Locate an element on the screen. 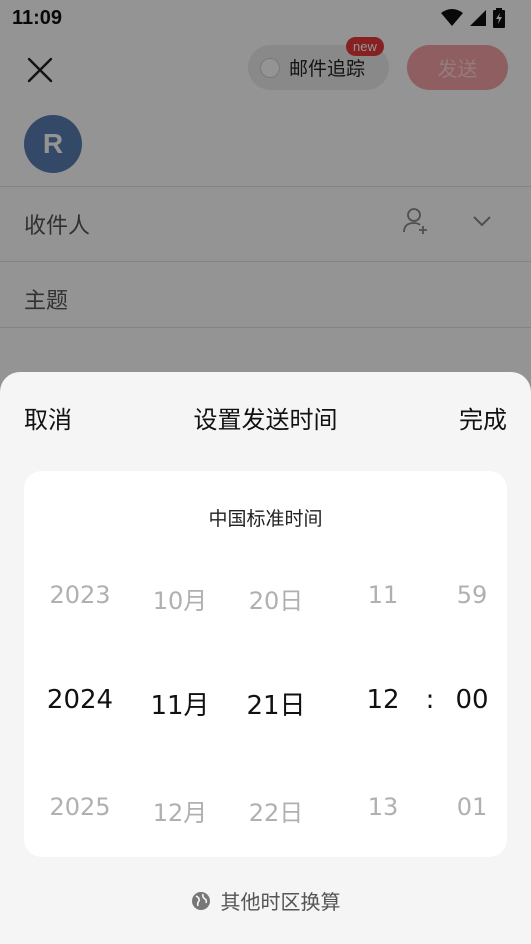 This screenshot has width=531, height=944. cancel-button: 取消 is located at coordinates (48, 417).